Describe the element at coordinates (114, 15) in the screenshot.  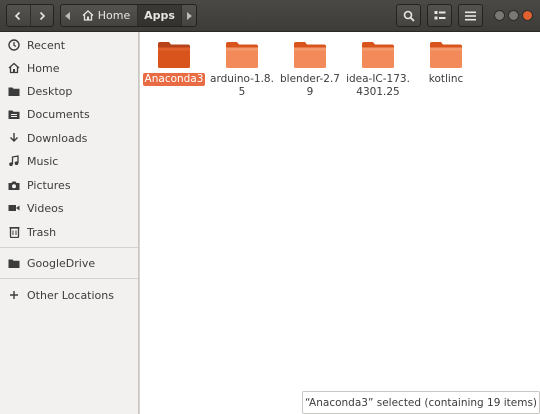
I see `breadcrumb-home-label: Home` at that location.